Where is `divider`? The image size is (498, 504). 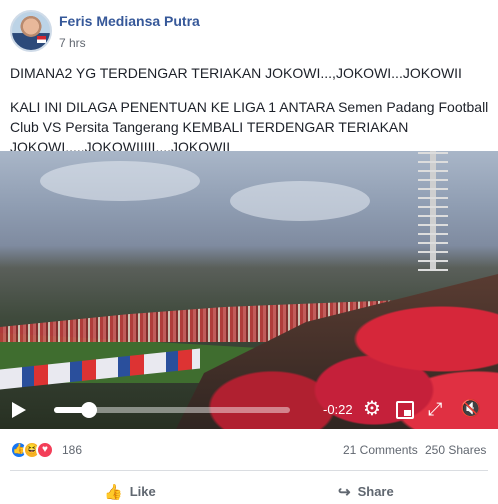
divider is located at coordinates (249, 470).